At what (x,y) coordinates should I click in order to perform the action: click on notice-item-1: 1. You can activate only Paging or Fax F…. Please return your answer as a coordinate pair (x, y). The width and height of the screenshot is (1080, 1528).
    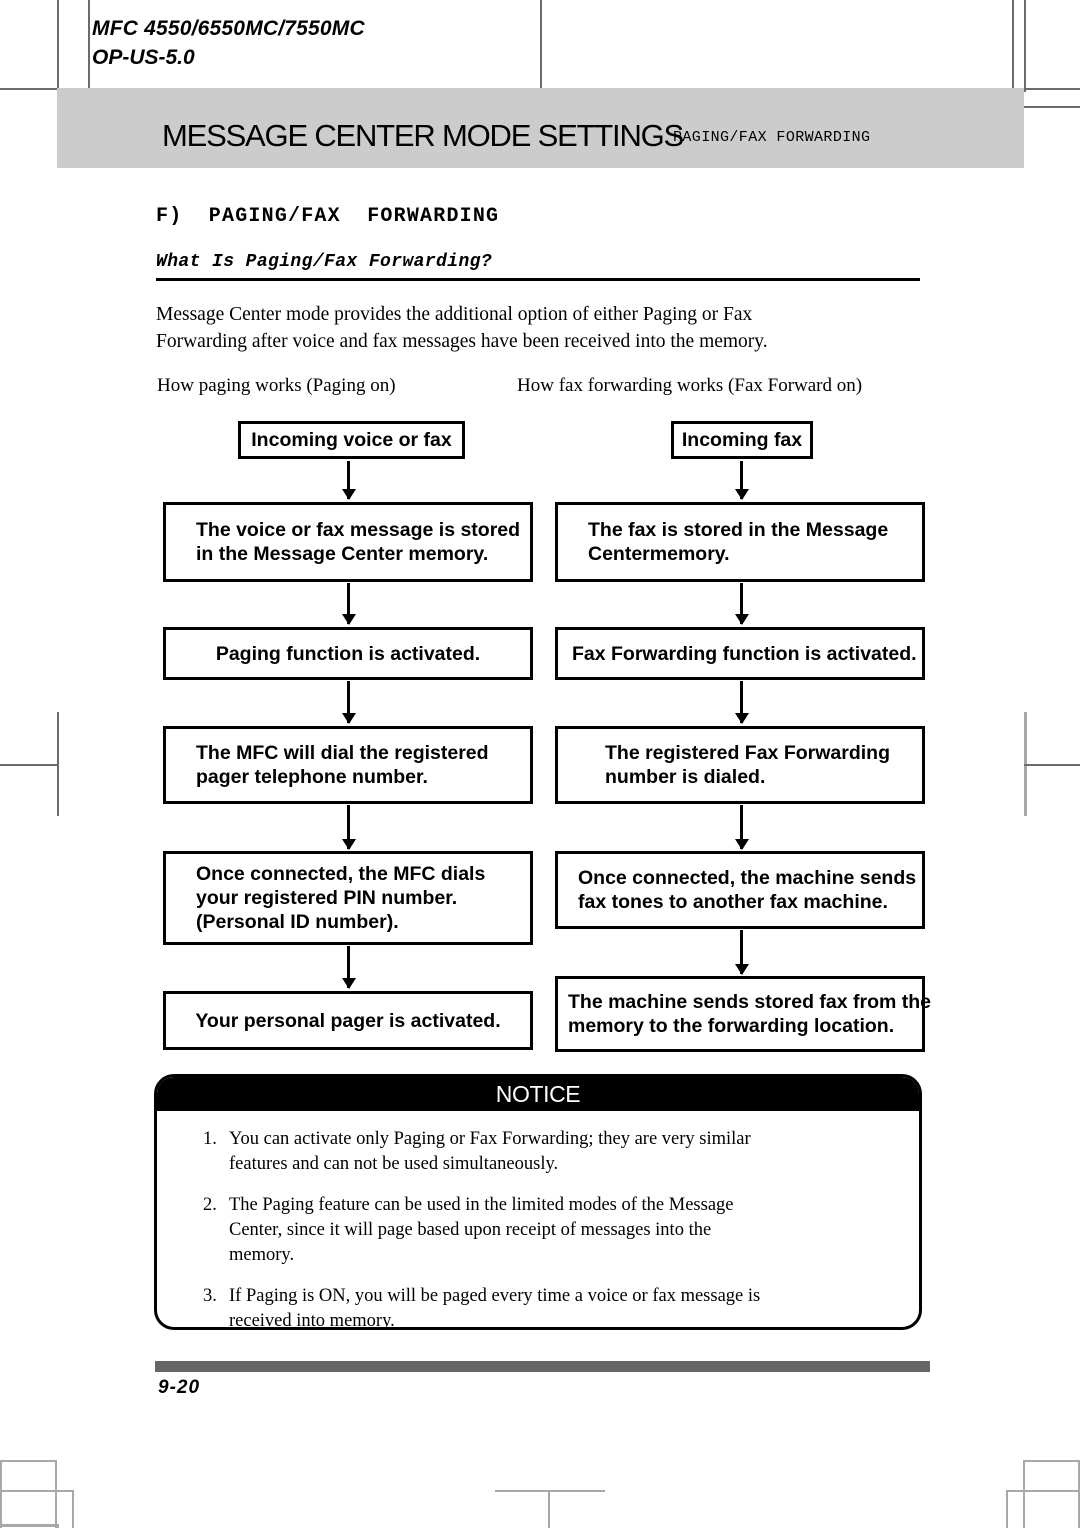
    Looking at the image, I should click on (548, 1152).